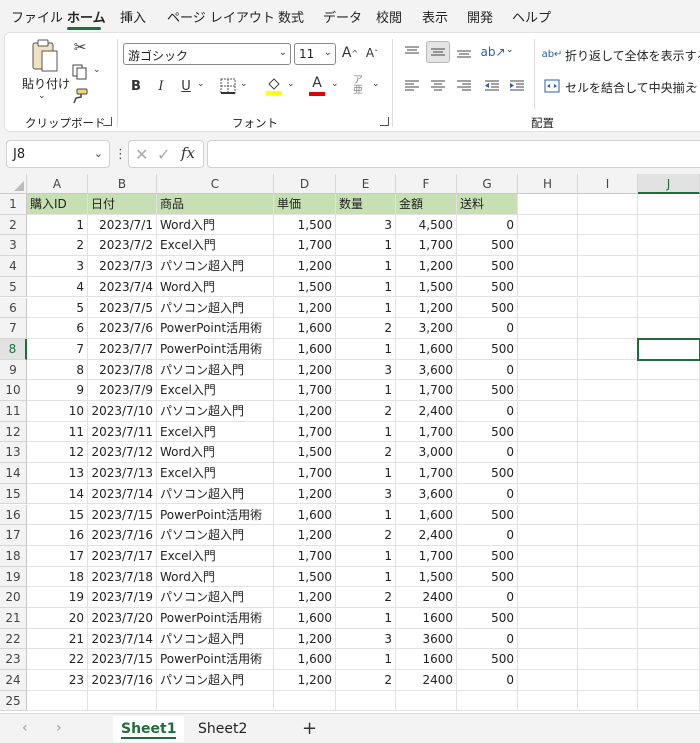 Image resolution: width=700 pixels, height=743 pixels. I want to click on table-cell: 2,400, so click(426, 411).